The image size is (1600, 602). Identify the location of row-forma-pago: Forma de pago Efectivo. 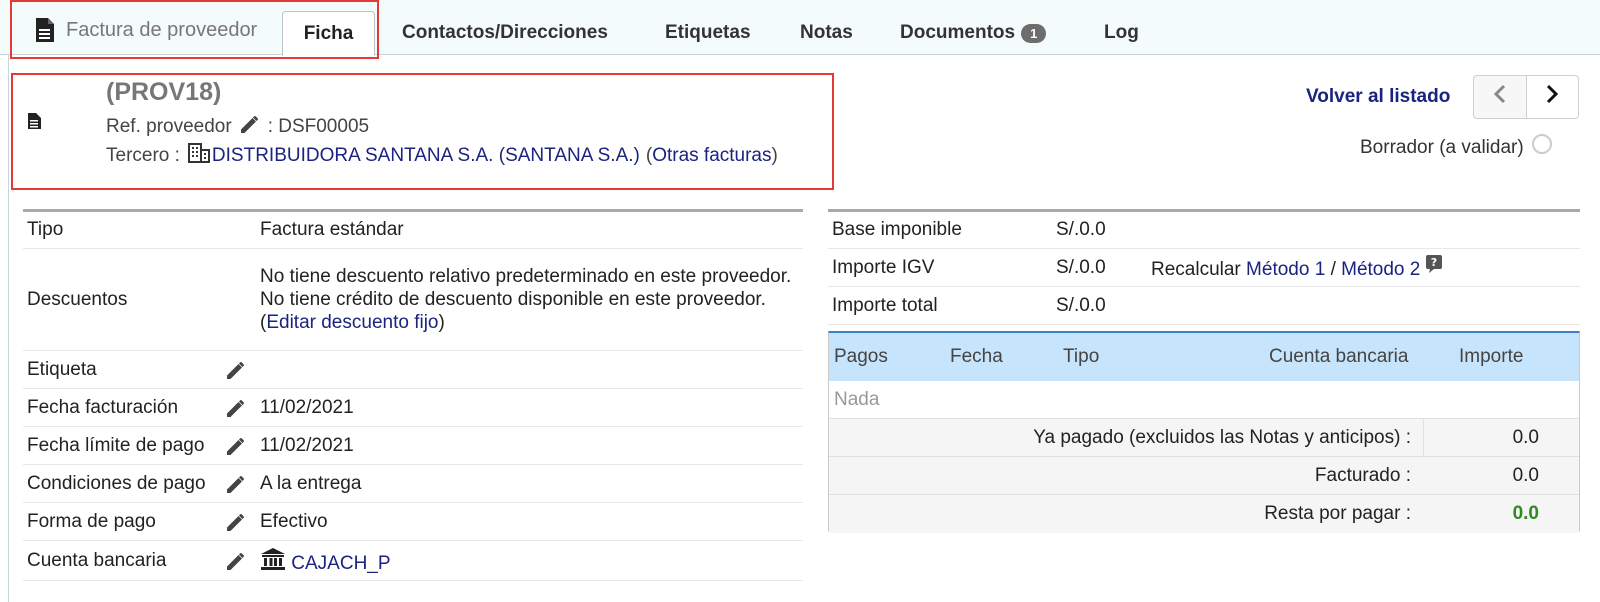
(413, 521).